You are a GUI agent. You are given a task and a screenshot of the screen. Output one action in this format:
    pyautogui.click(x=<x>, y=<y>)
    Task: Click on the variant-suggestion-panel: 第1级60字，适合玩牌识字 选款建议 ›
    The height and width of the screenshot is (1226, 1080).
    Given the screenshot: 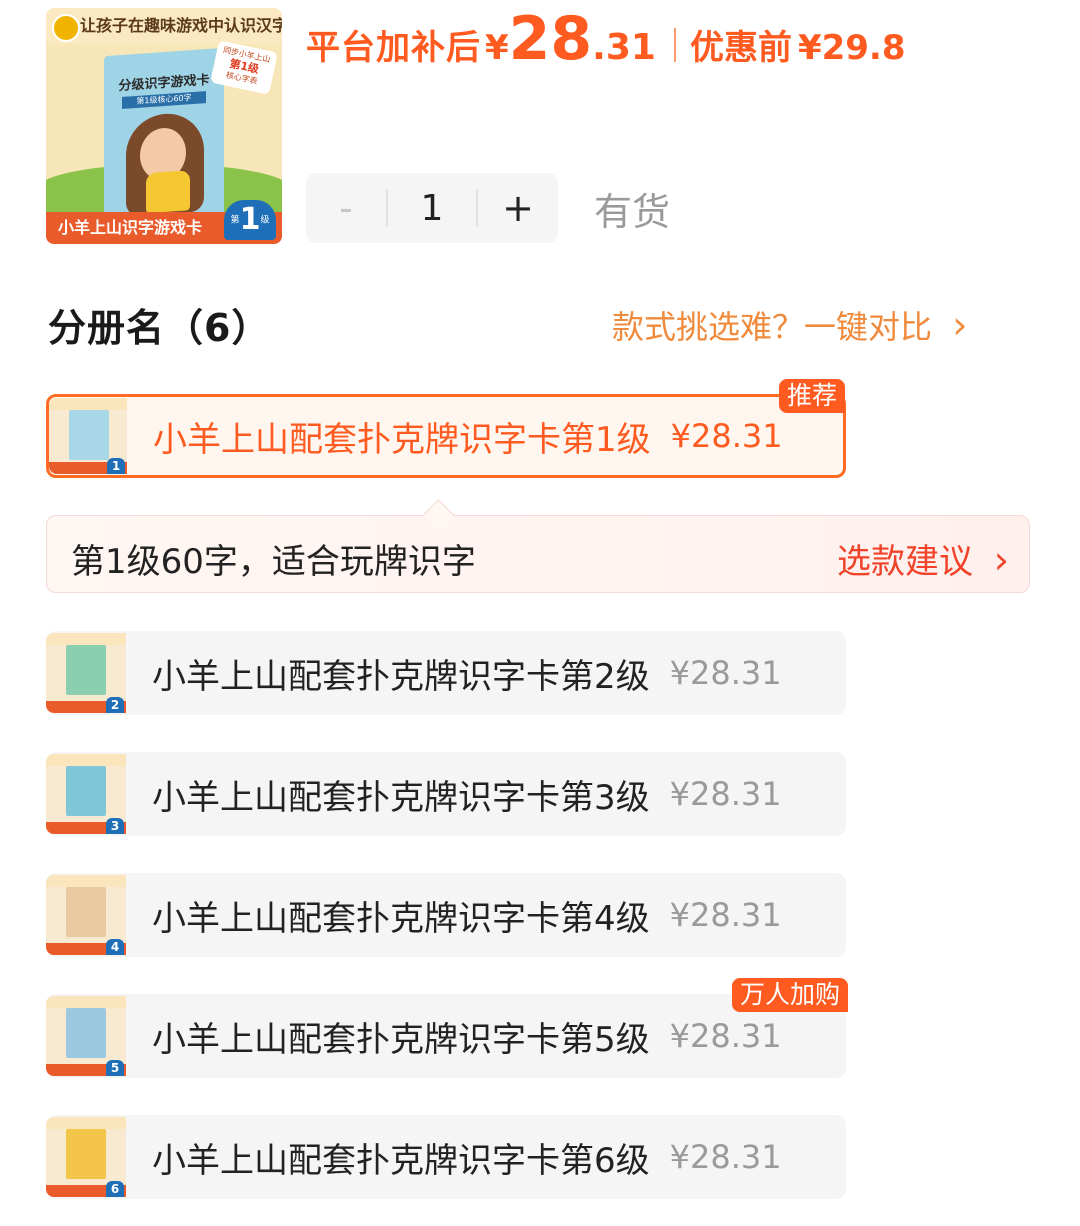 What is the action you would take?
    pyautogui.click(x=538, y=546)
    